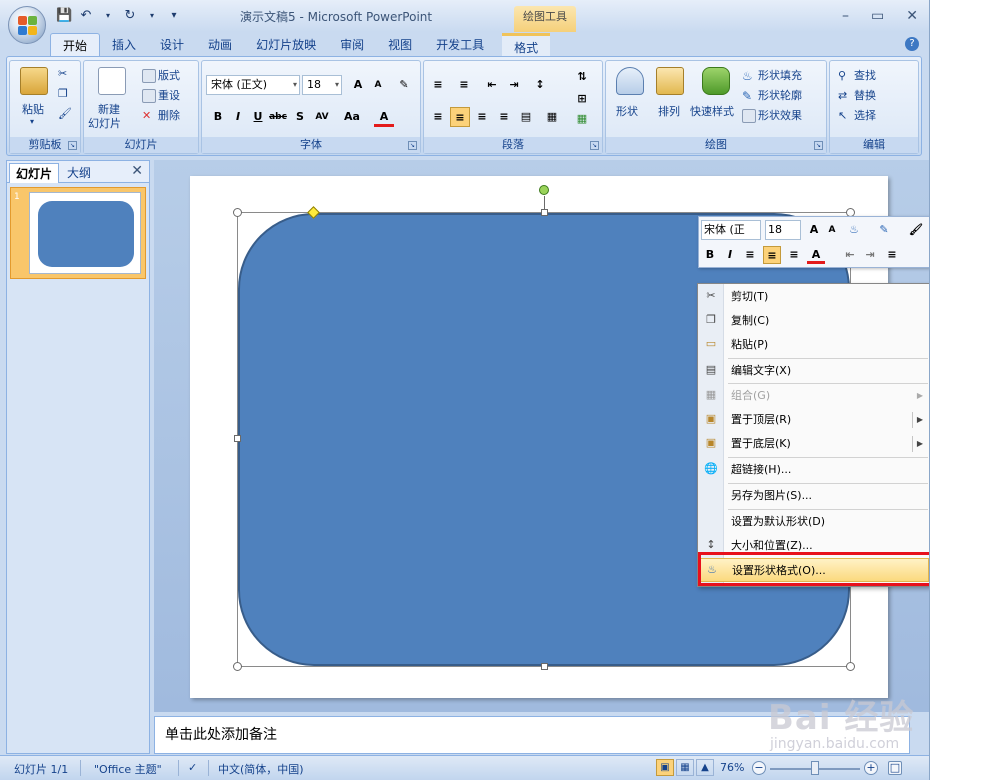 The width and height of the screenshot is (1000, 780). I want to click on increase-indent-icon: ⇥, so click(514, 85).